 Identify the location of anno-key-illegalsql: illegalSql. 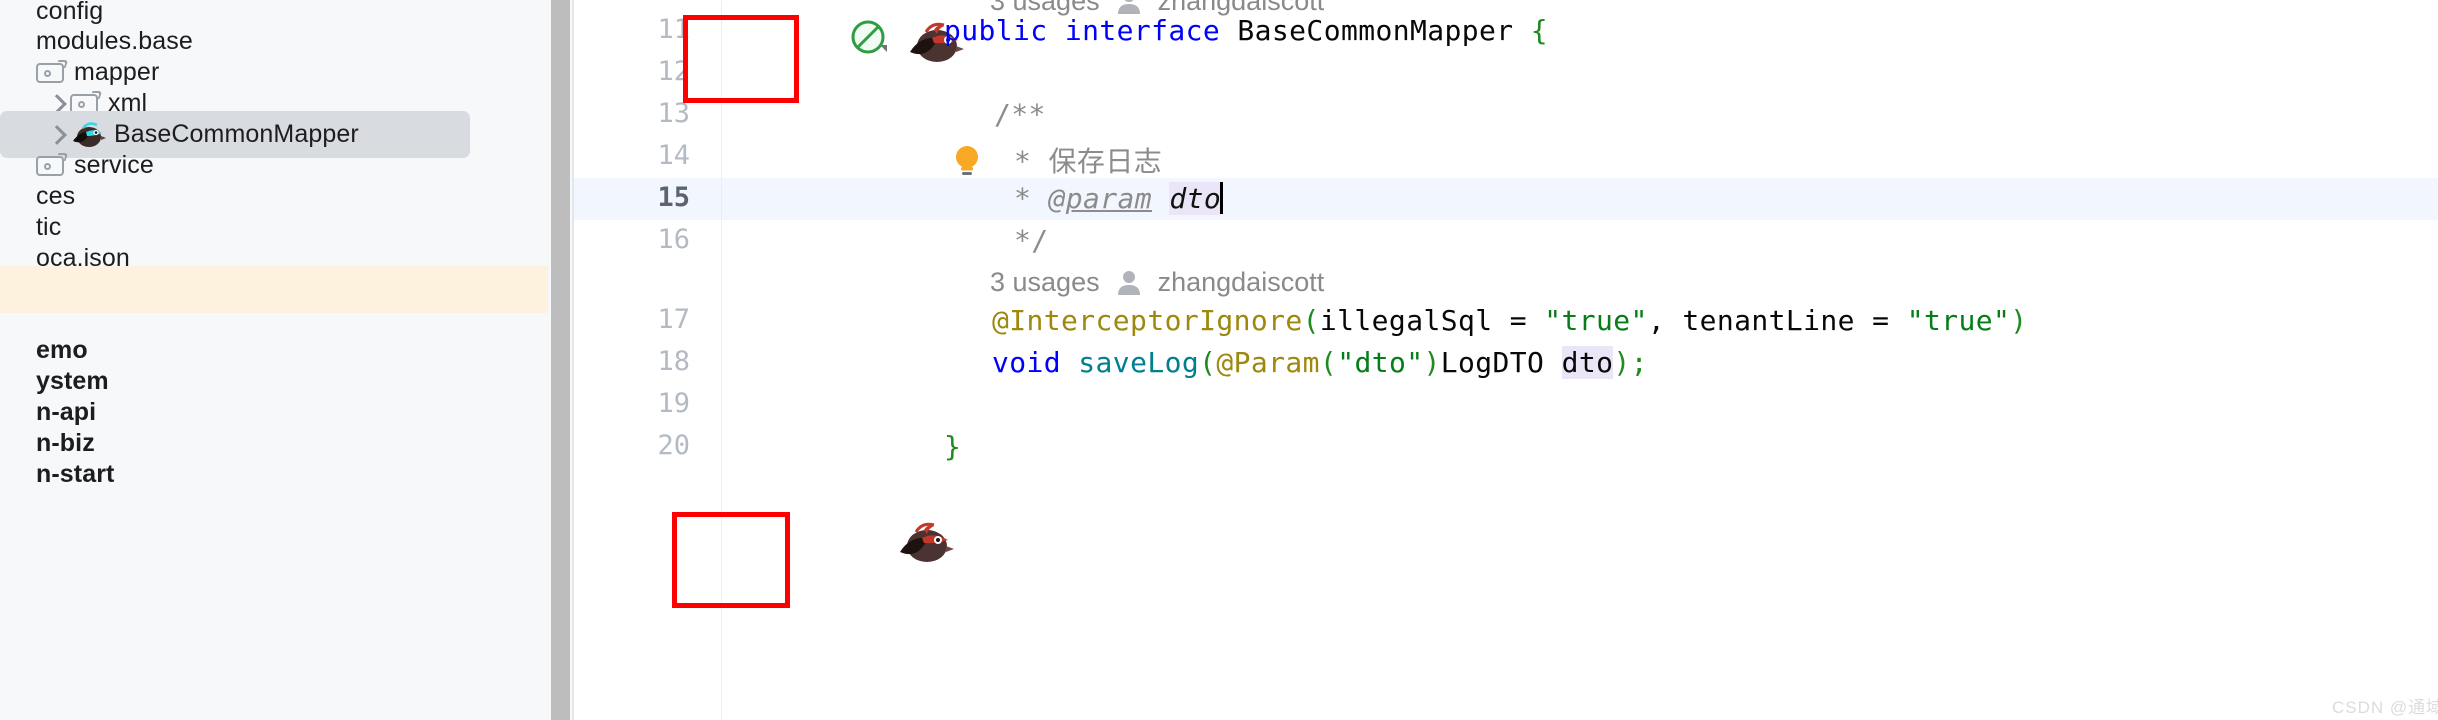
(1406, 320).